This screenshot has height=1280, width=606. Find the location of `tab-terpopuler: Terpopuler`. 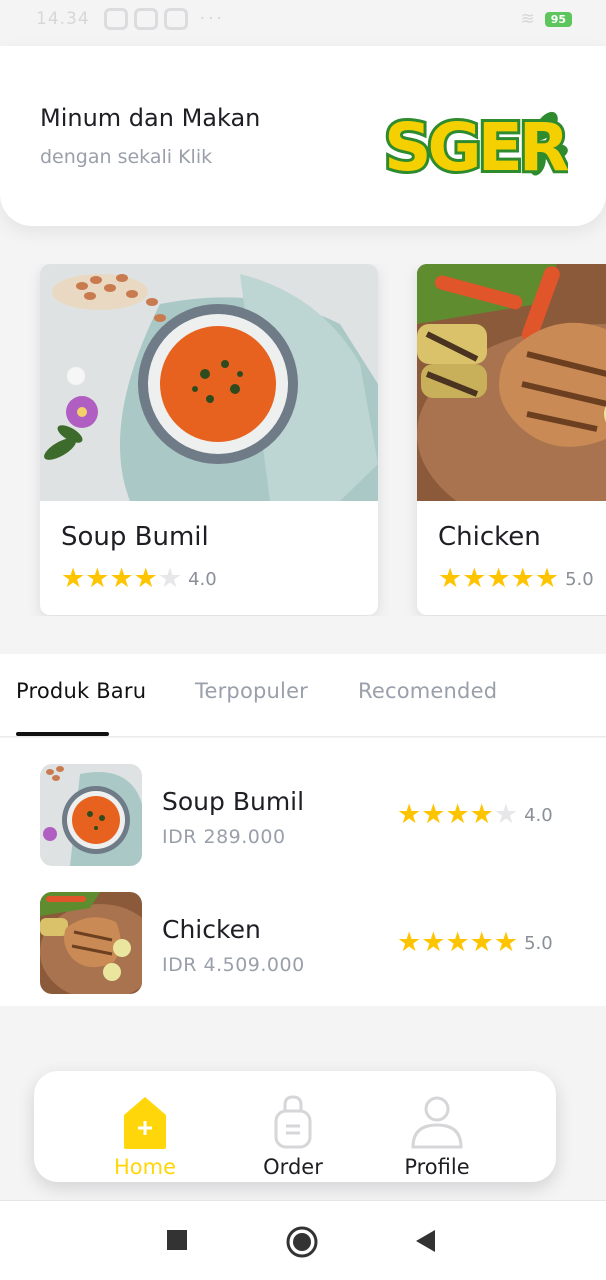

tab-terpopuler: Terpopuler is located at coordinates (251, 691).